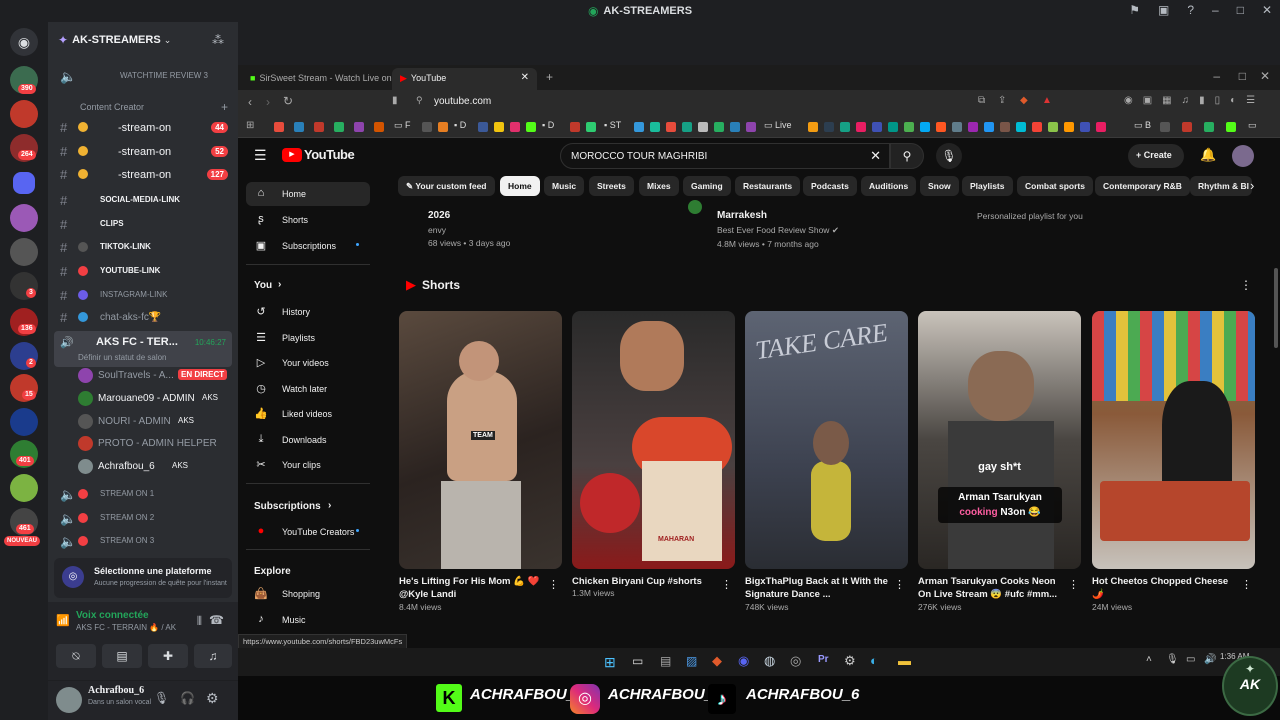  Describe the element at coordinates (419, 100) in the screenshot. I see `site-info-icon: ⚲` at that location.